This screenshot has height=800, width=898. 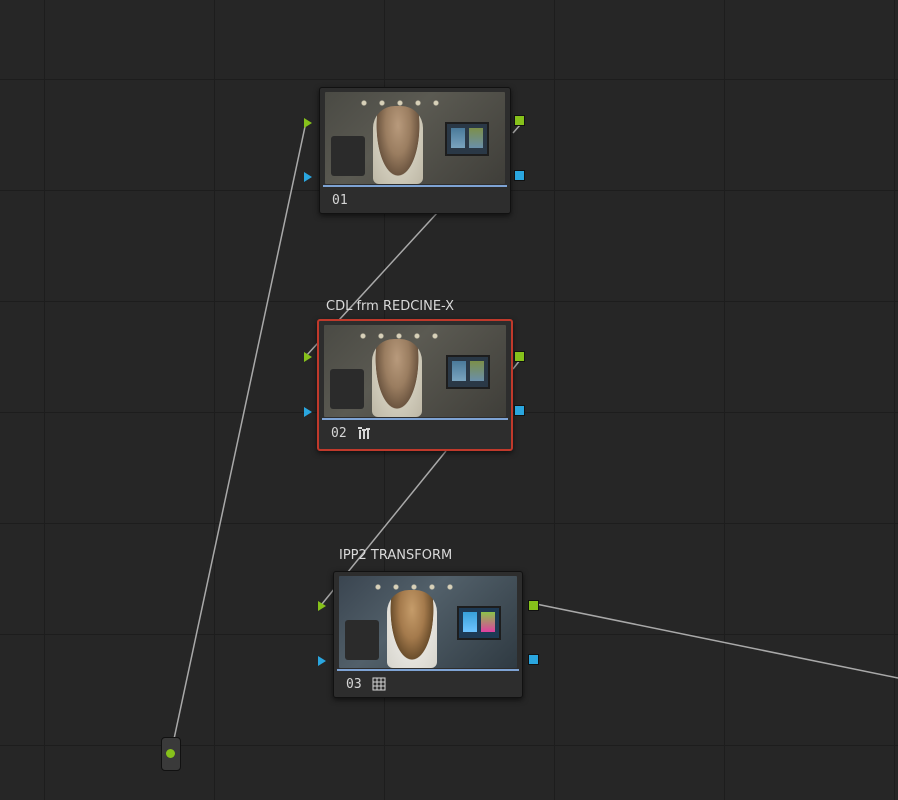 What do you see at coordinates (533, 659) in the screenshot?
I see `node-03-alpha-output` at bounding box center [533, 659].